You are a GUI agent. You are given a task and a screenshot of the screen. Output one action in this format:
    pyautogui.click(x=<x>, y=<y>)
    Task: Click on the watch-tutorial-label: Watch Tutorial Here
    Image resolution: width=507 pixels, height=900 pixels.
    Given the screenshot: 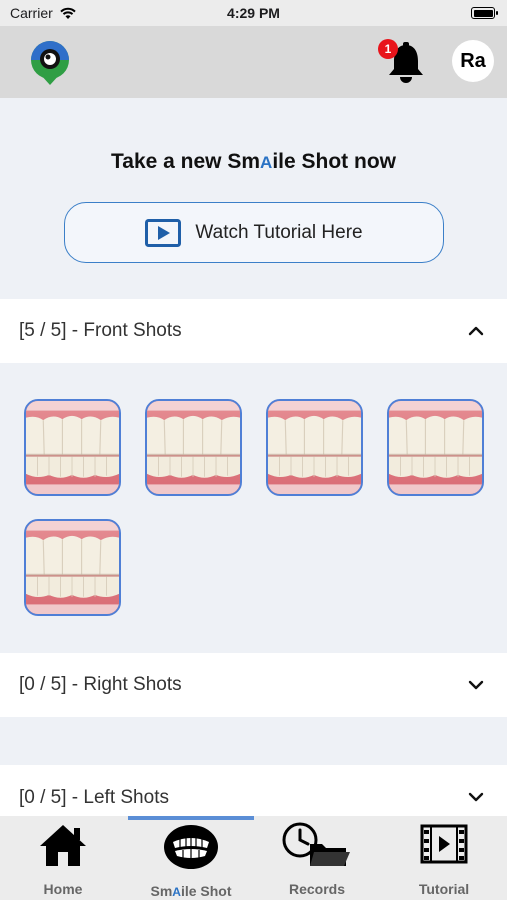 What is the action you would take?
    pyautogui.click(x=279, y=232)
    